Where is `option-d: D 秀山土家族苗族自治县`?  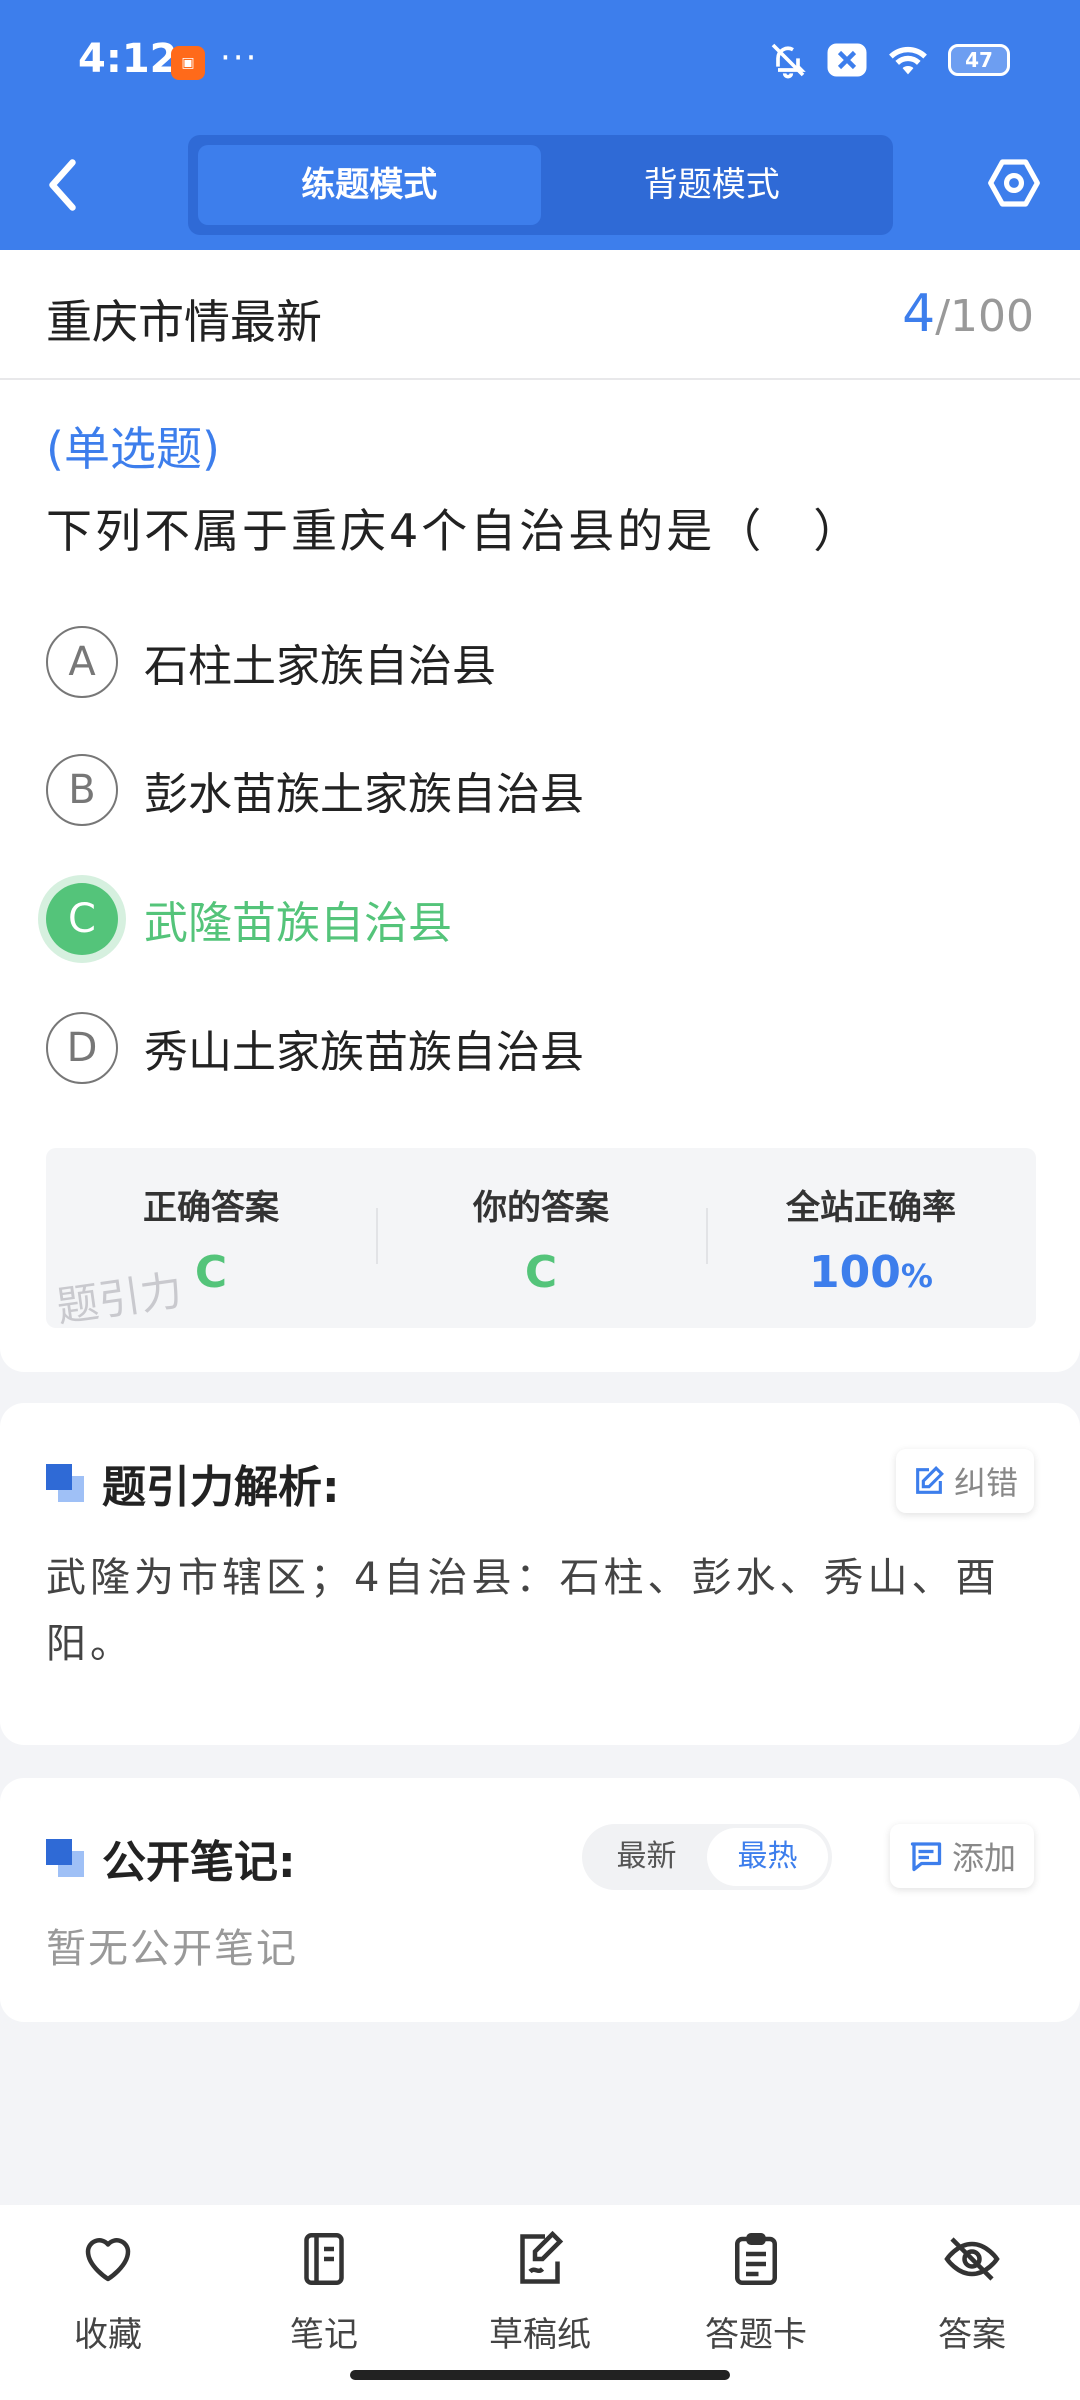 option-d: D 秀山土家族苗族自治县 is located at coordinates (315, 1048).